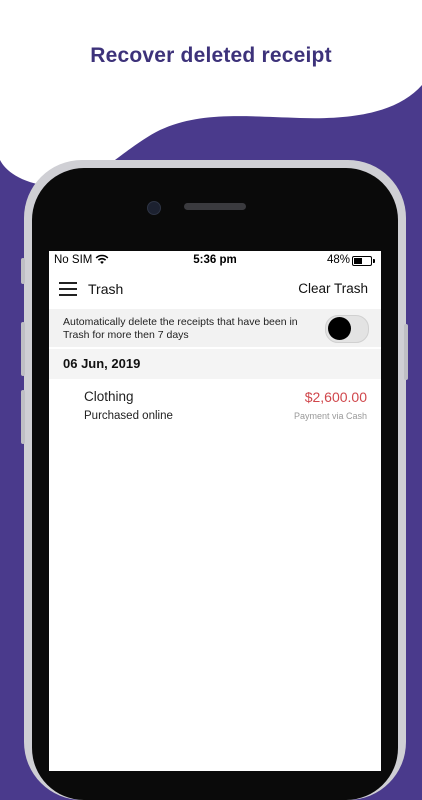  What do you see at coordinates (215, 261) in the screenshot?
I see `status-bar: No SIM 5:36 pm 48%` at bounding box center [215, 261].